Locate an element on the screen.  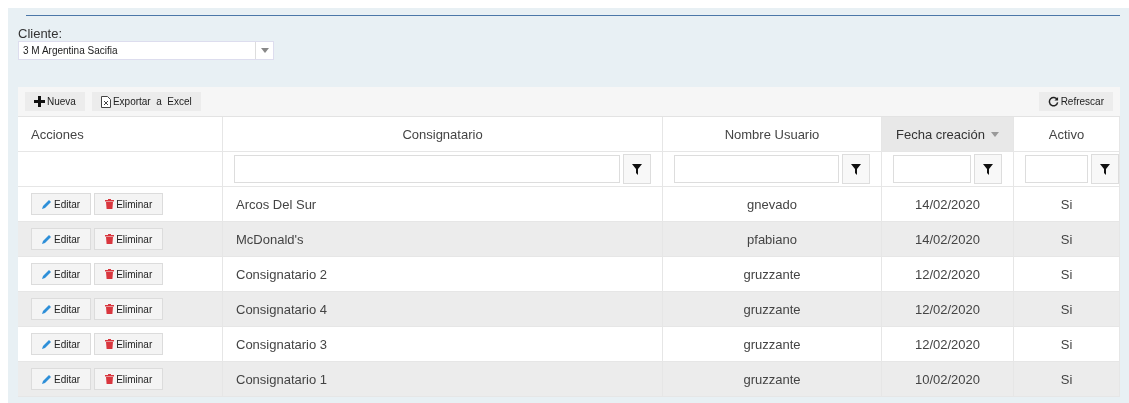
refresh-button: Refrescar is located at coordinates (1075, 101).